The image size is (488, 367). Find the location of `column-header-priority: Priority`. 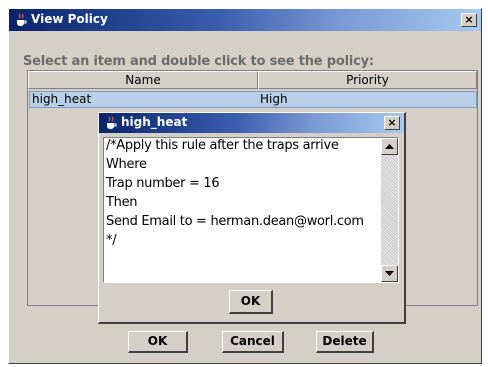

column-header-priority: Priority is located at coordinates (367, 80).